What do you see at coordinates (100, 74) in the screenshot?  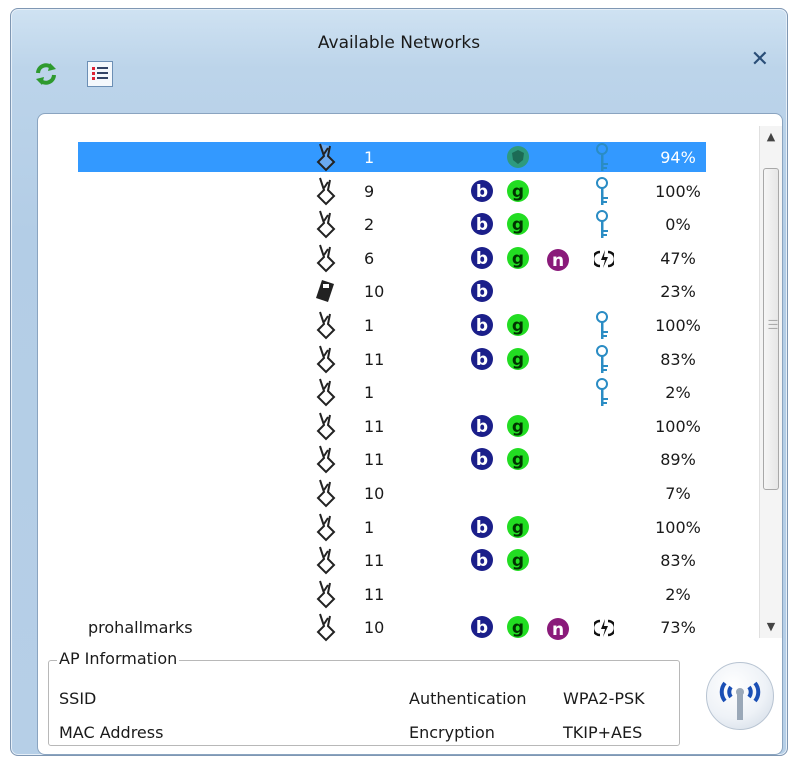 I see `list-view-icon` at bounding box center [100, 74].